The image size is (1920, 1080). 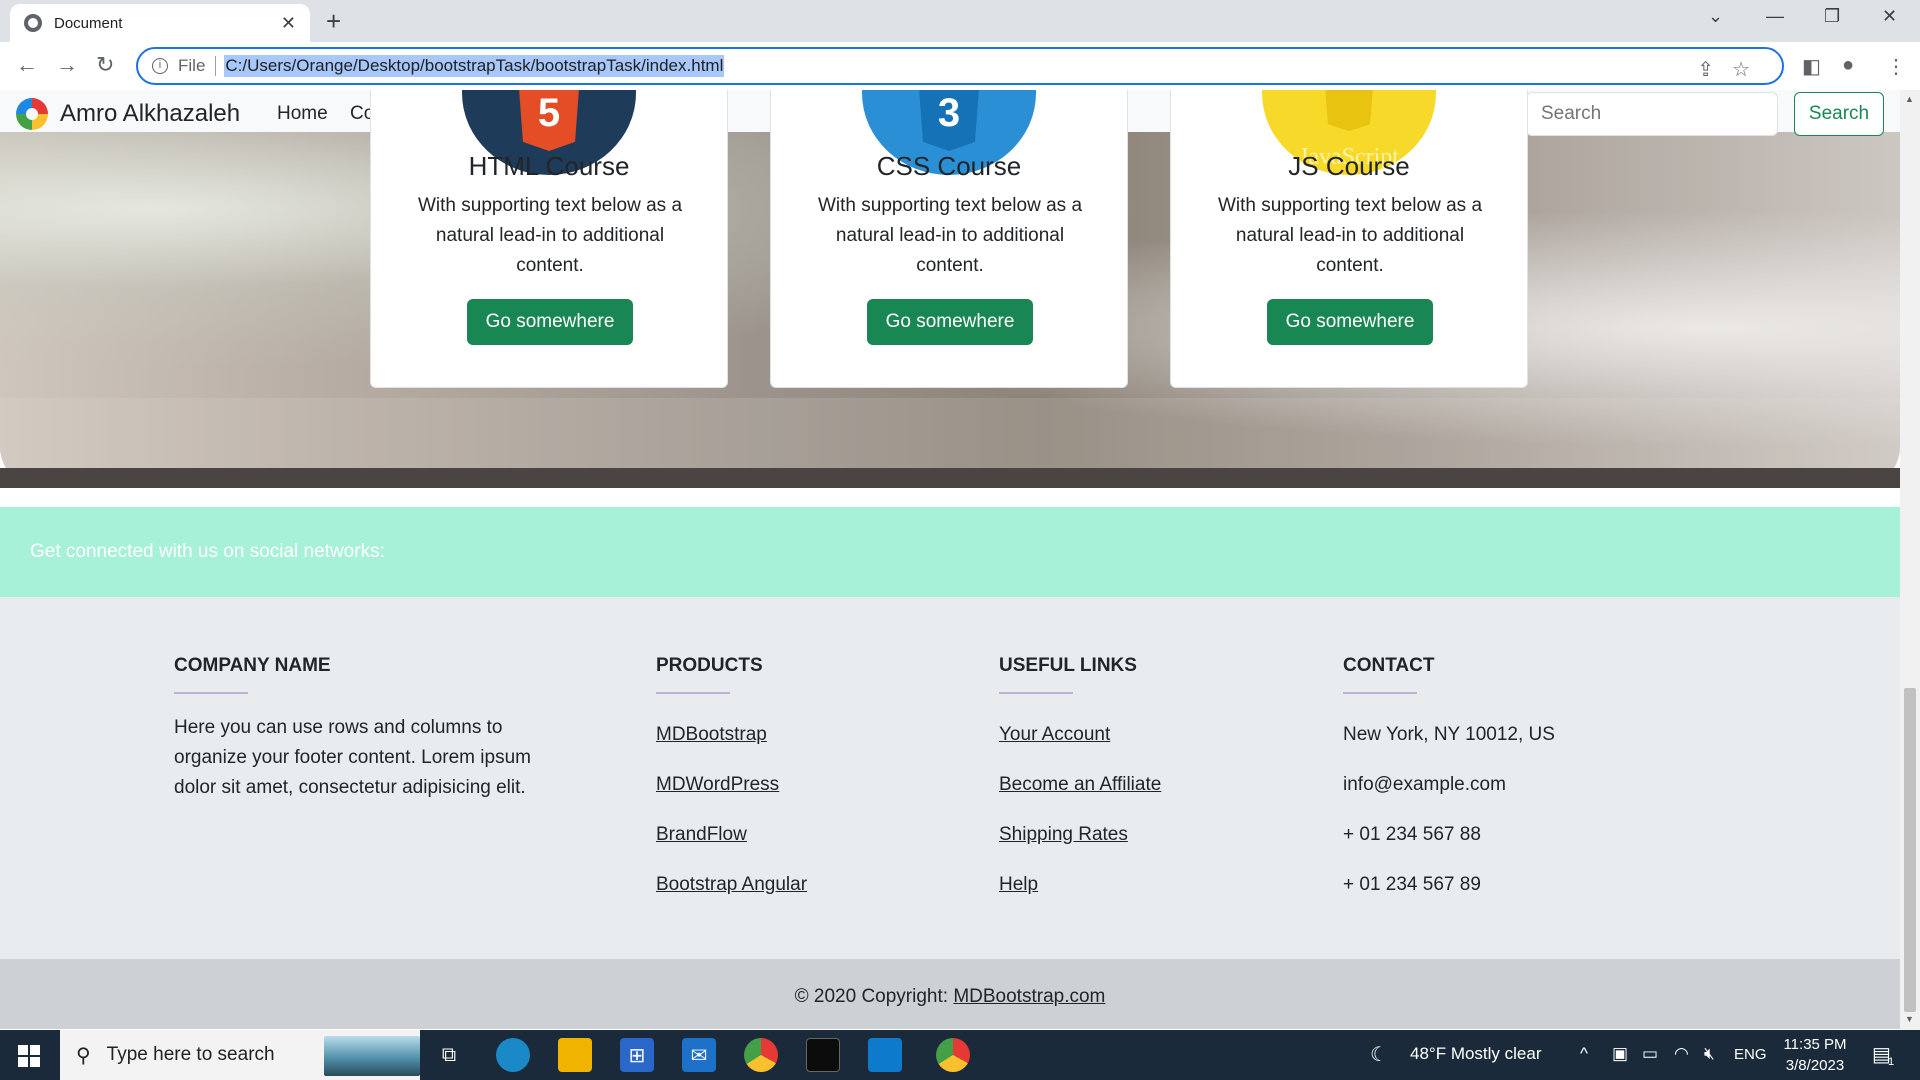 What do you see at coordinates (372, 1056) in the screenshot?
I see `search-highlight-image` at bounding box center [372, 1056].